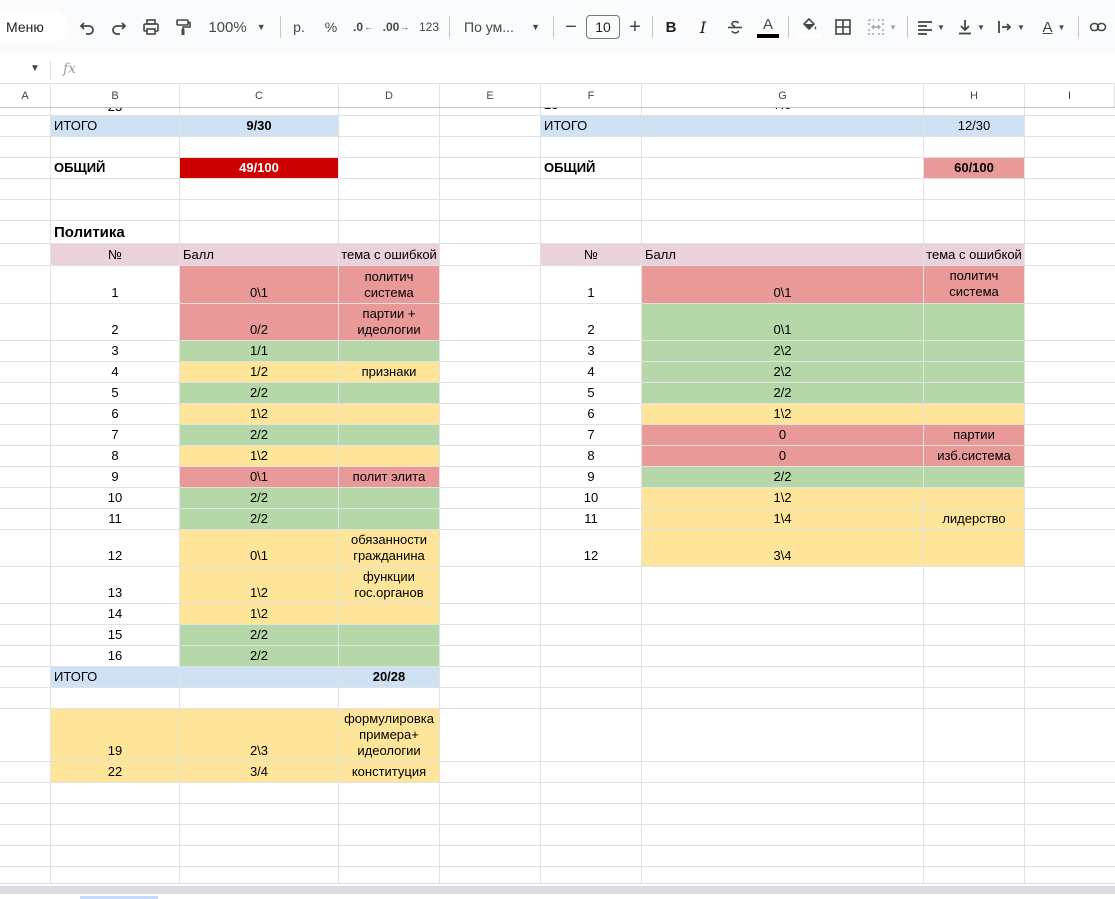  Describe the element at coordinates (389, 322) in the screenshot. I see `left-row-topic: партии + идеологии` at that location.